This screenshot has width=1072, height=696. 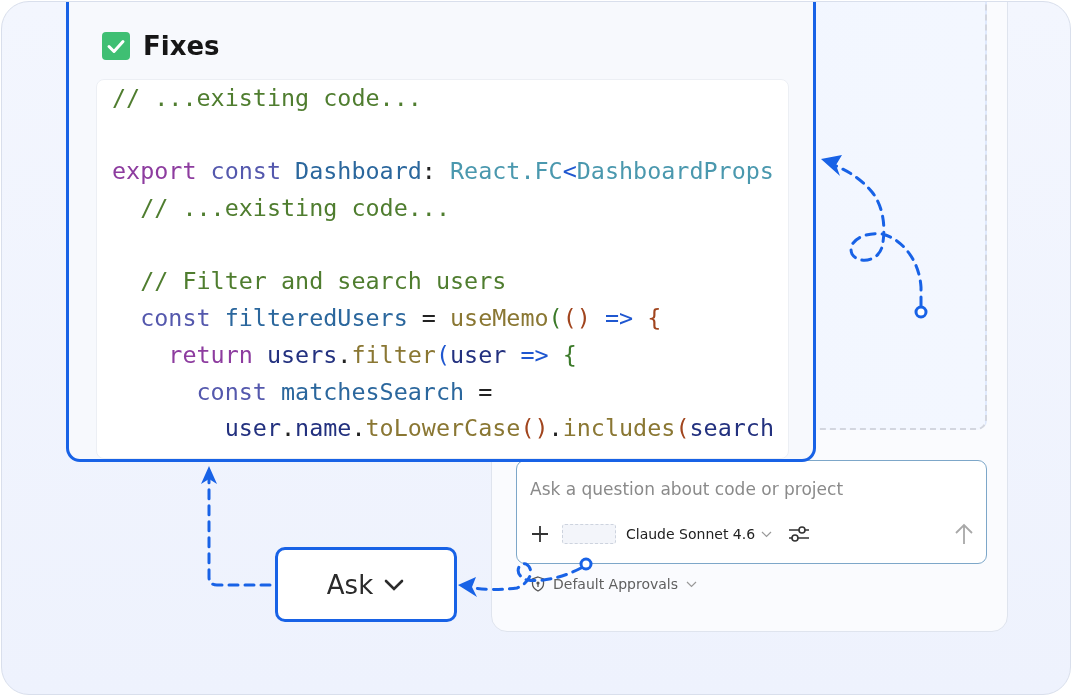 I want to click on card-title: Fixes, so click(x=181, y=46).